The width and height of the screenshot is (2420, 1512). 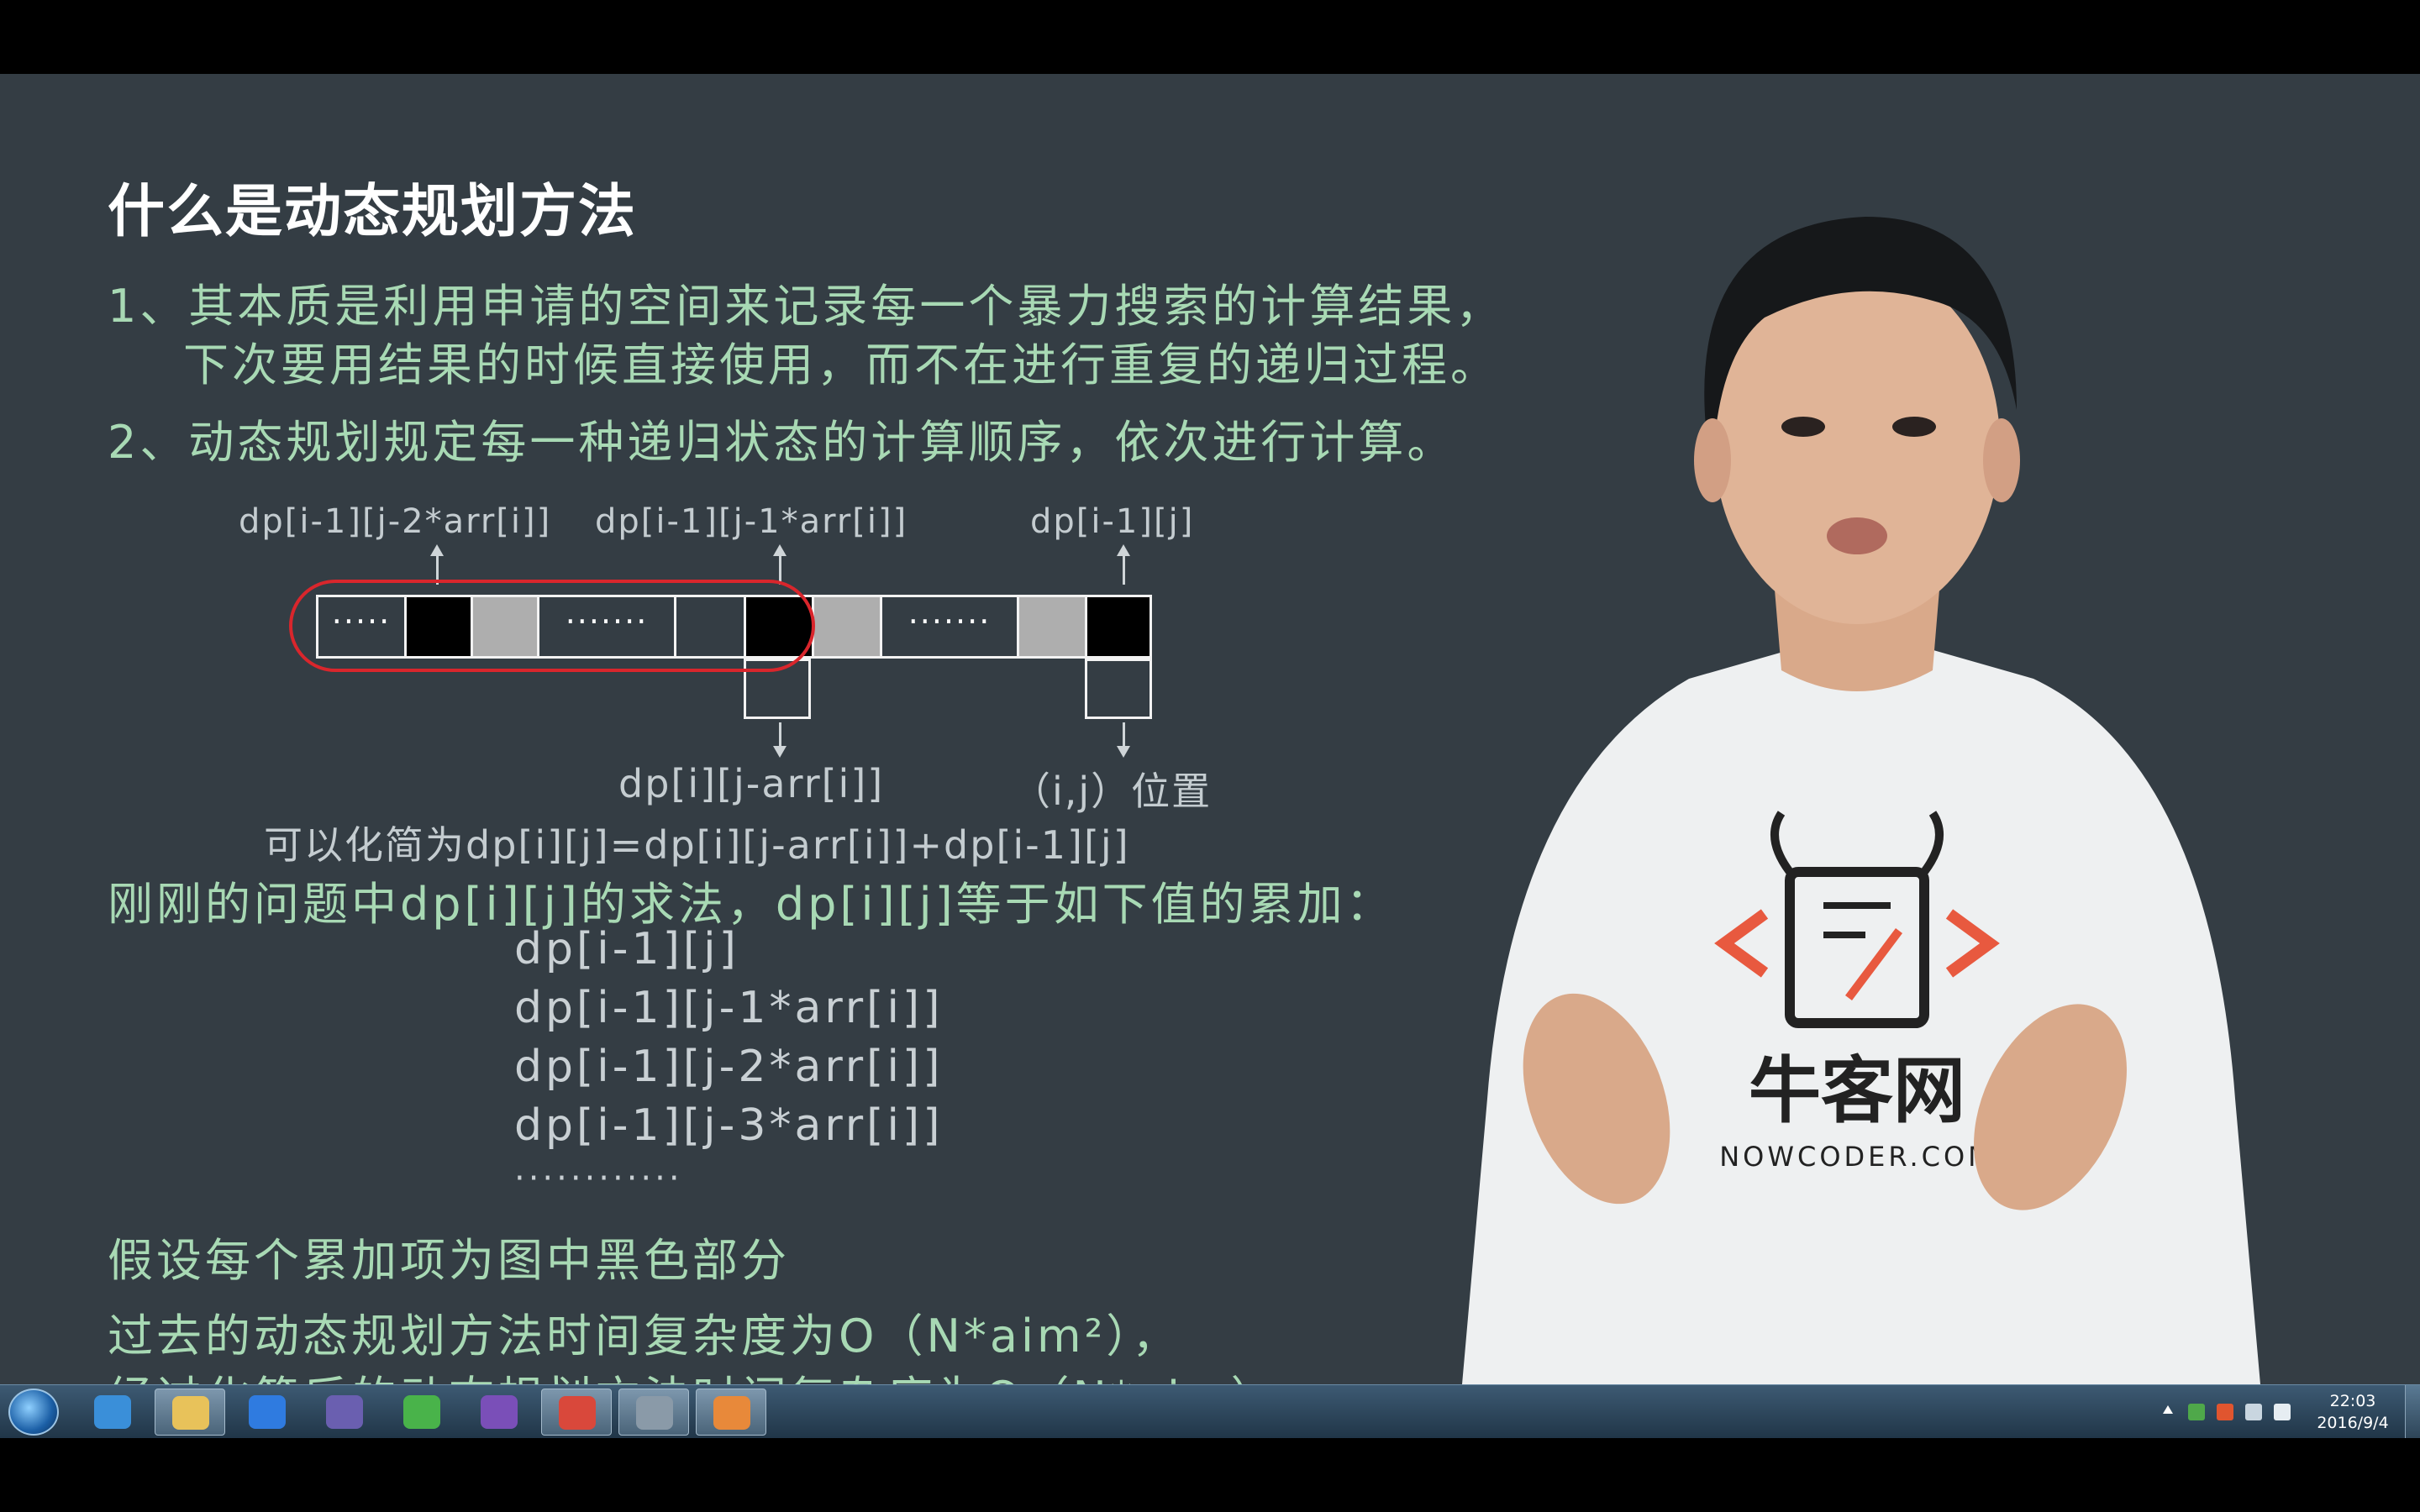 I want to click on taskbar-button-sync, so click(x=422, y=1412).